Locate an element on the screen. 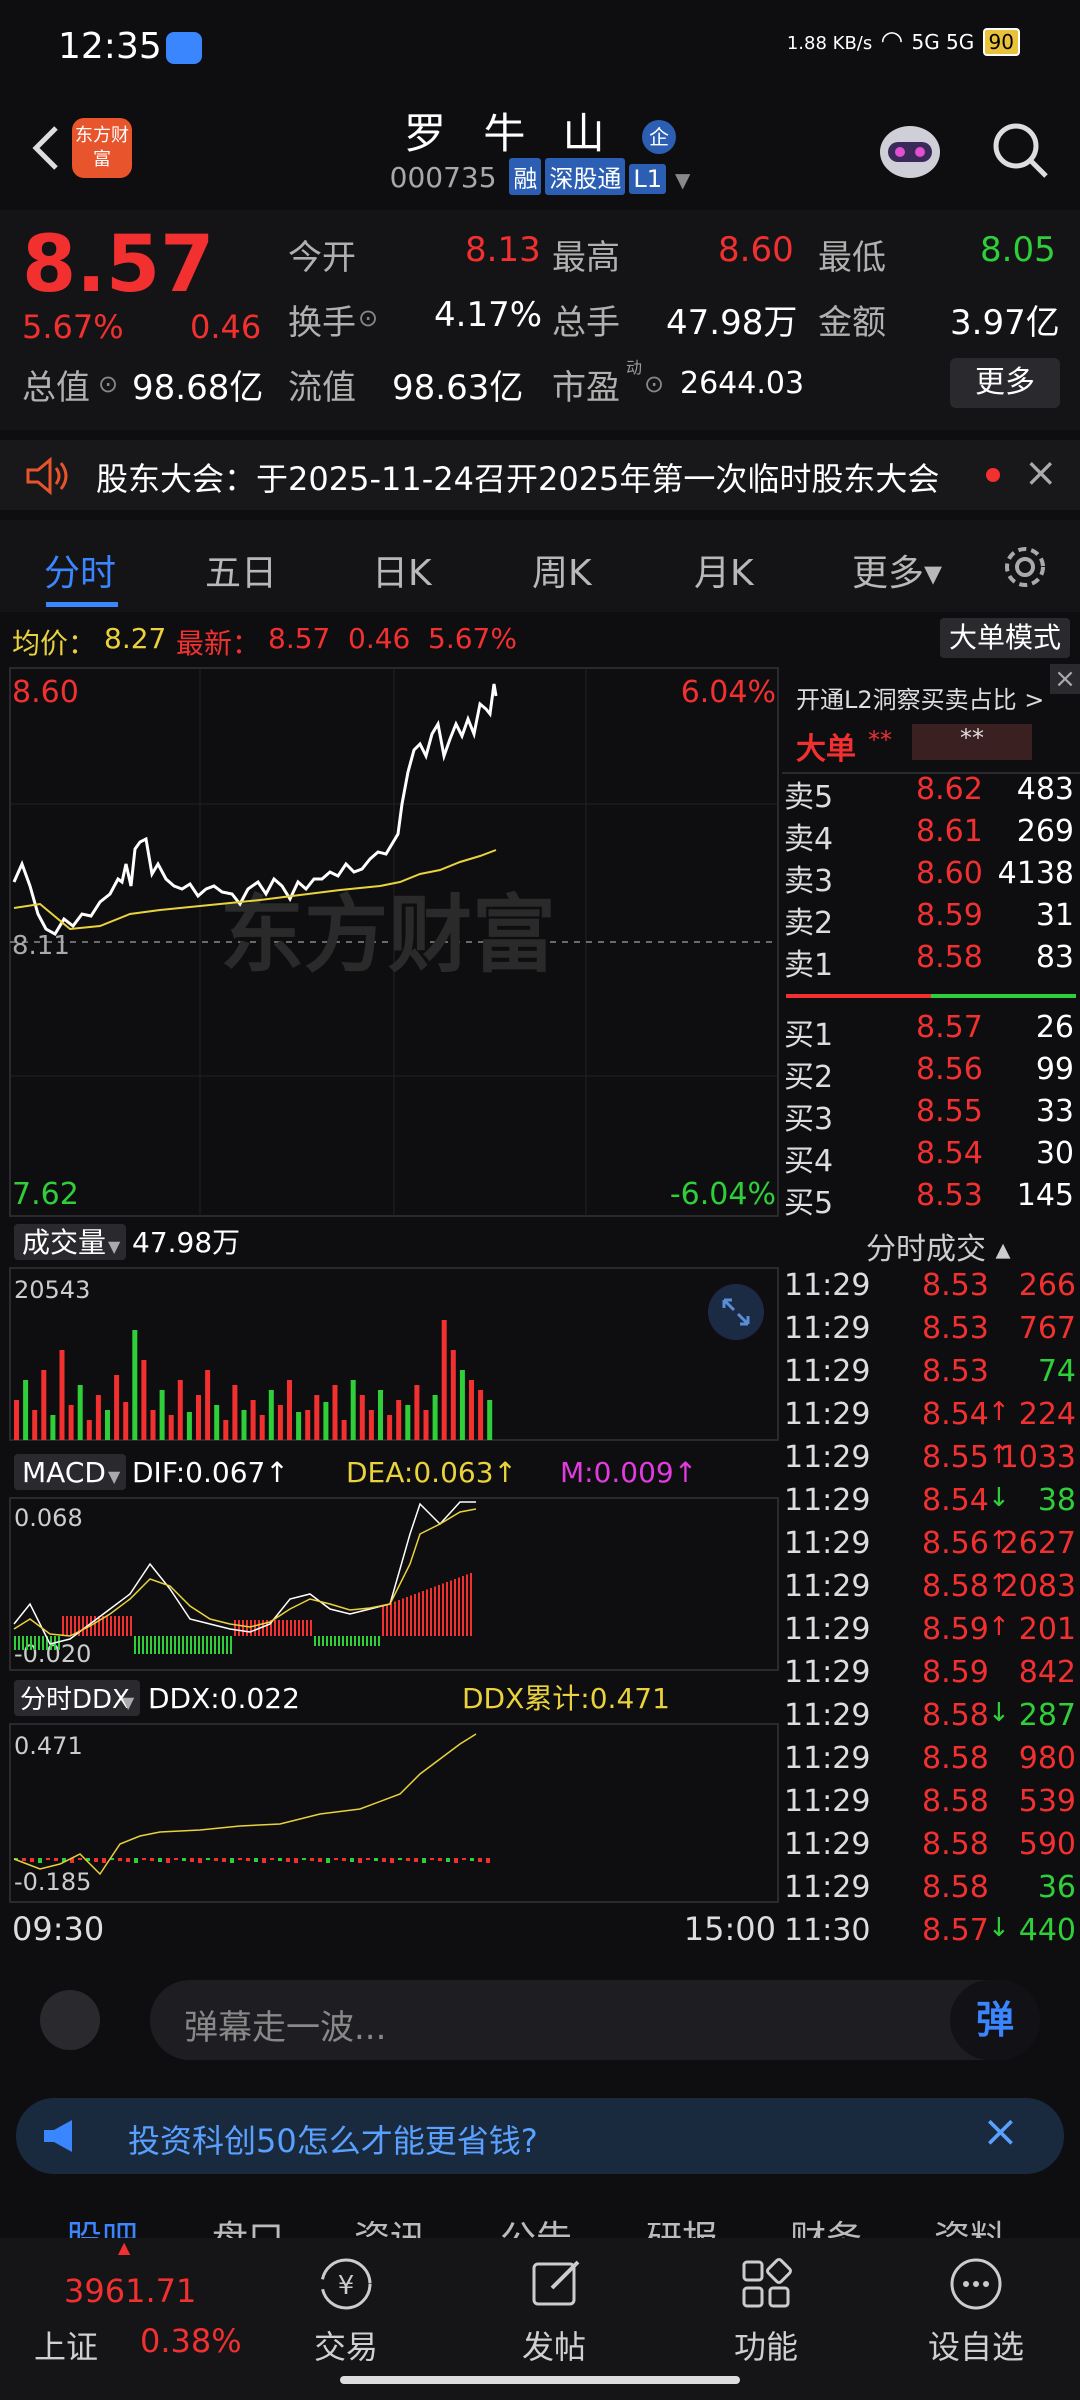  sub-tab: 公告 is located at coordinates (536, 2224).